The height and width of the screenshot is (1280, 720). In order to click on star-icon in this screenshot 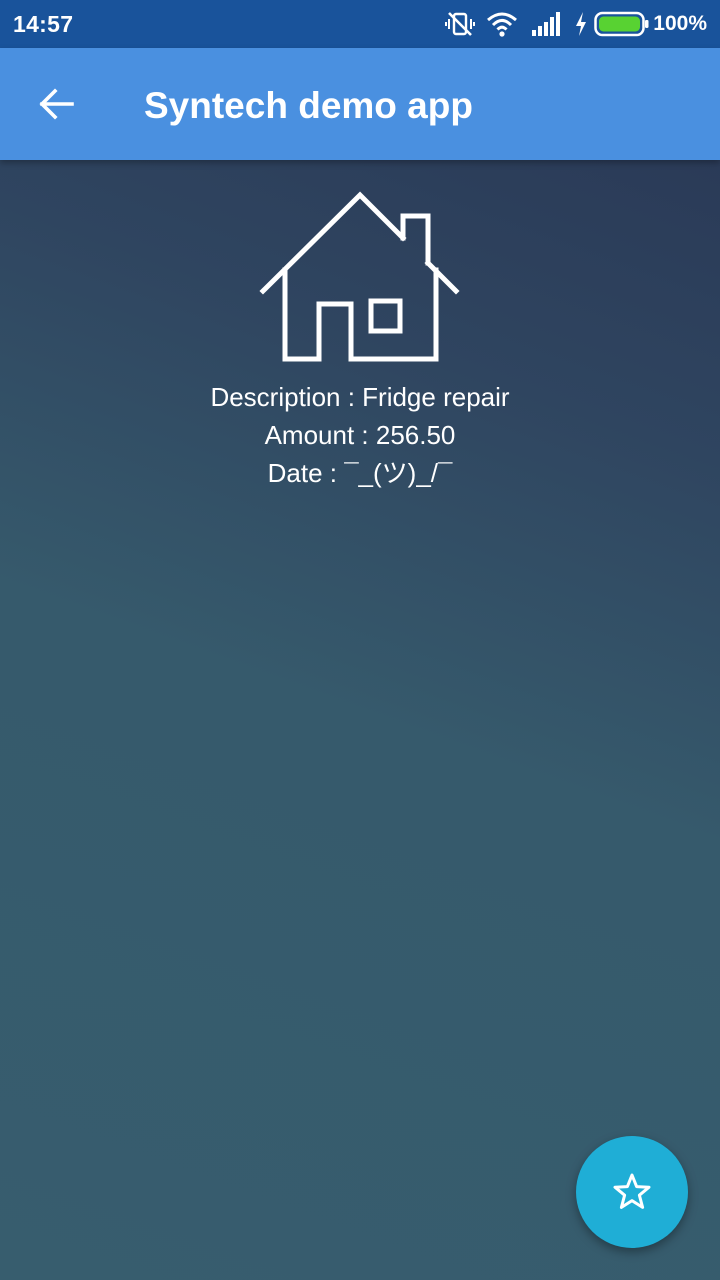, I will do `click(632, 1191)`.